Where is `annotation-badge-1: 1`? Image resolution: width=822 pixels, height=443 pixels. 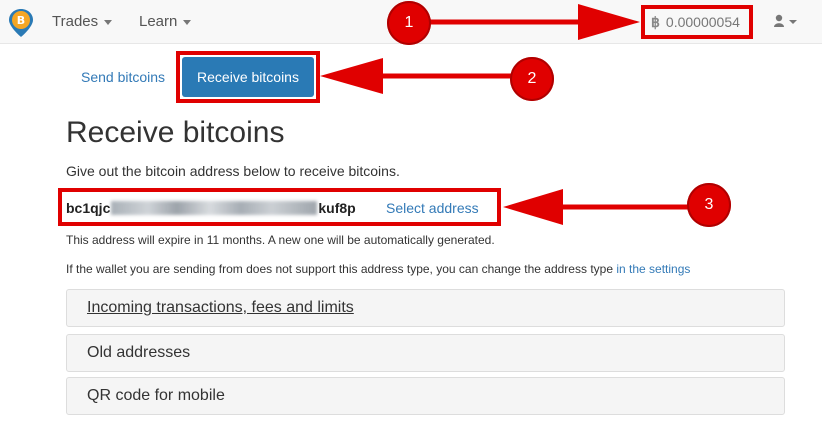 annotation-badge-1: 1 is located at coordinates (409, 23).